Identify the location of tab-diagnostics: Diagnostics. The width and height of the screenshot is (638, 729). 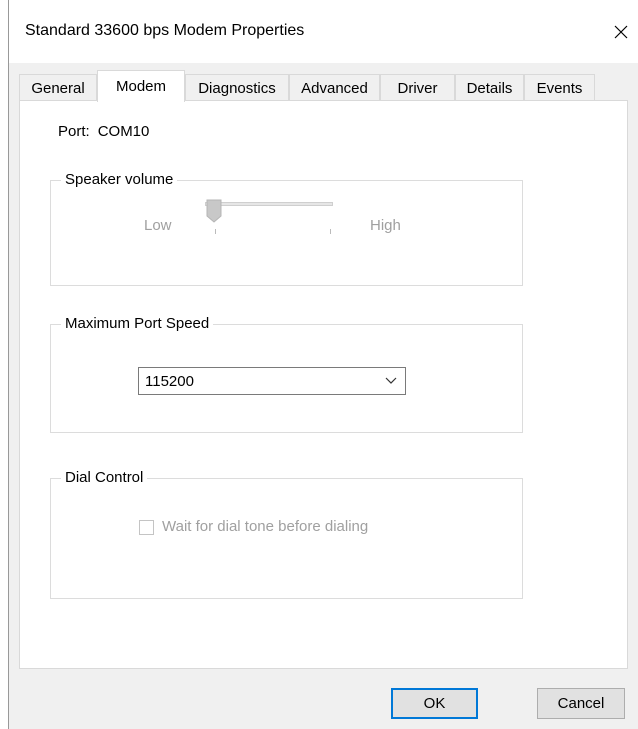
(237, 87).